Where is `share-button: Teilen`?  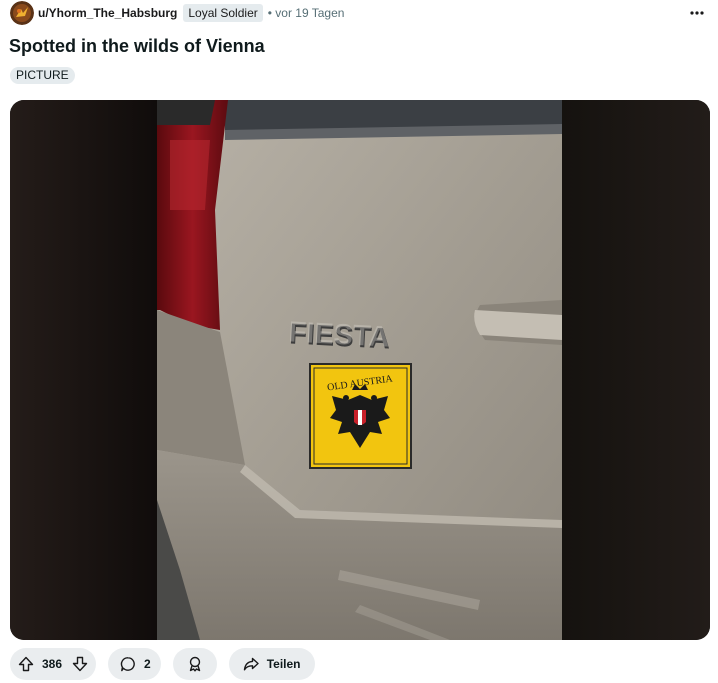 share-button: Teilen is located at coordinates (271, 664).